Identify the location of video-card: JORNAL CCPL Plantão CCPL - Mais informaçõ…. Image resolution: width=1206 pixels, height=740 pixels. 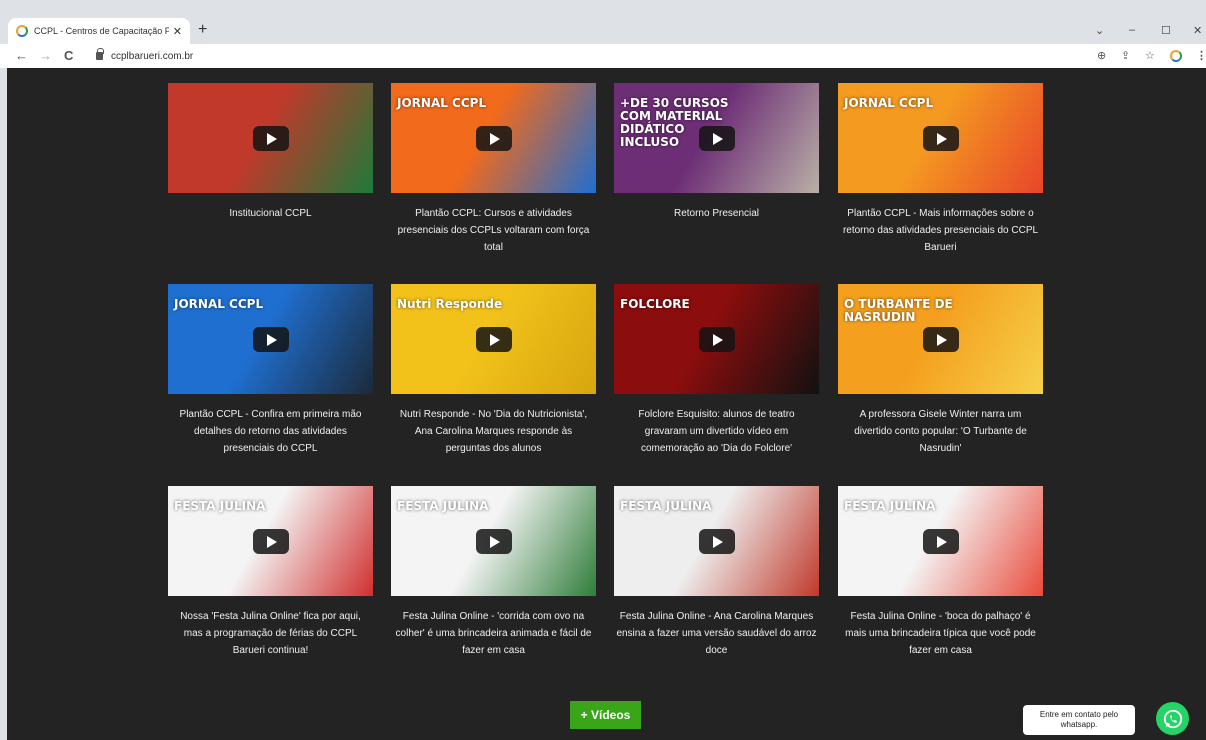
(940, 169).